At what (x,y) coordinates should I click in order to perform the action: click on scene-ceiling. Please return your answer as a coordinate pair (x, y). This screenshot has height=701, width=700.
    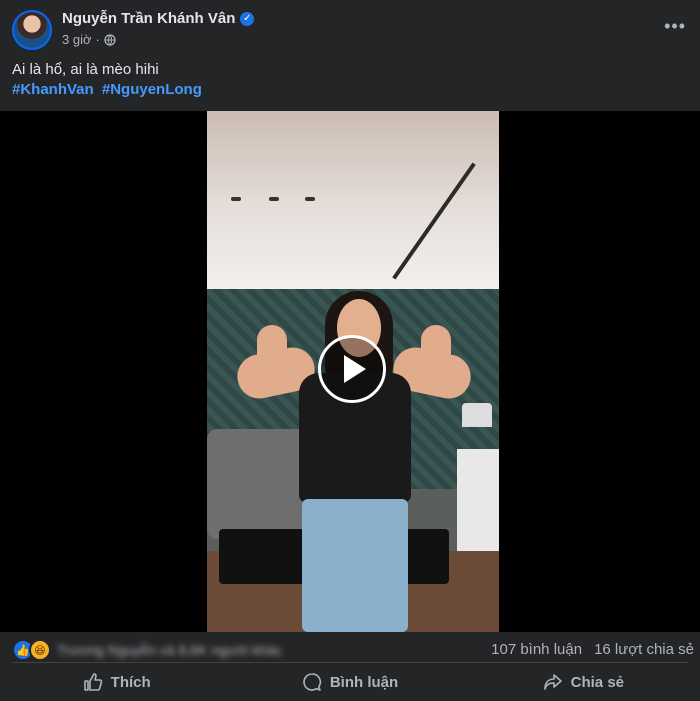
    Looking at the image, I should click on (353, 200).